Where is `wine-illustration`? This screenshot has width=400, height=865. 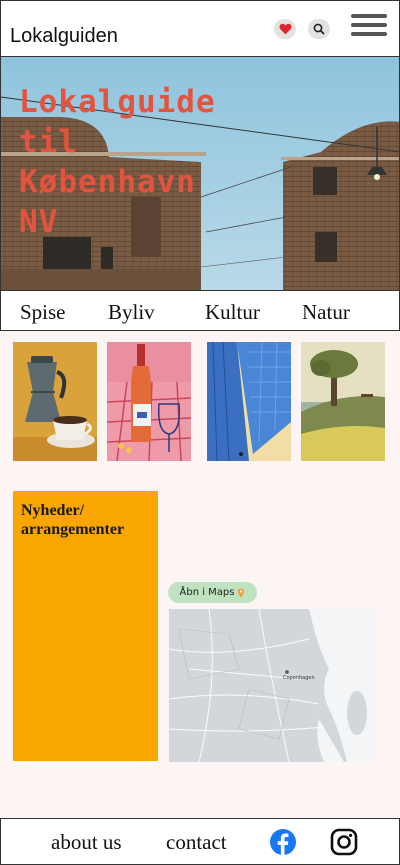
wine-illustration is located at coordinates (149, 401).